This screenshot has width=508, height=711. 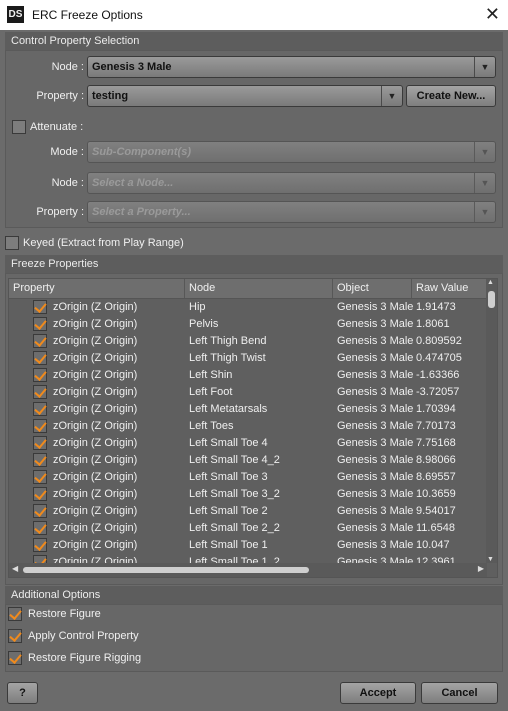 I want to click on help-icon: ?, so click(x=22, y=693).